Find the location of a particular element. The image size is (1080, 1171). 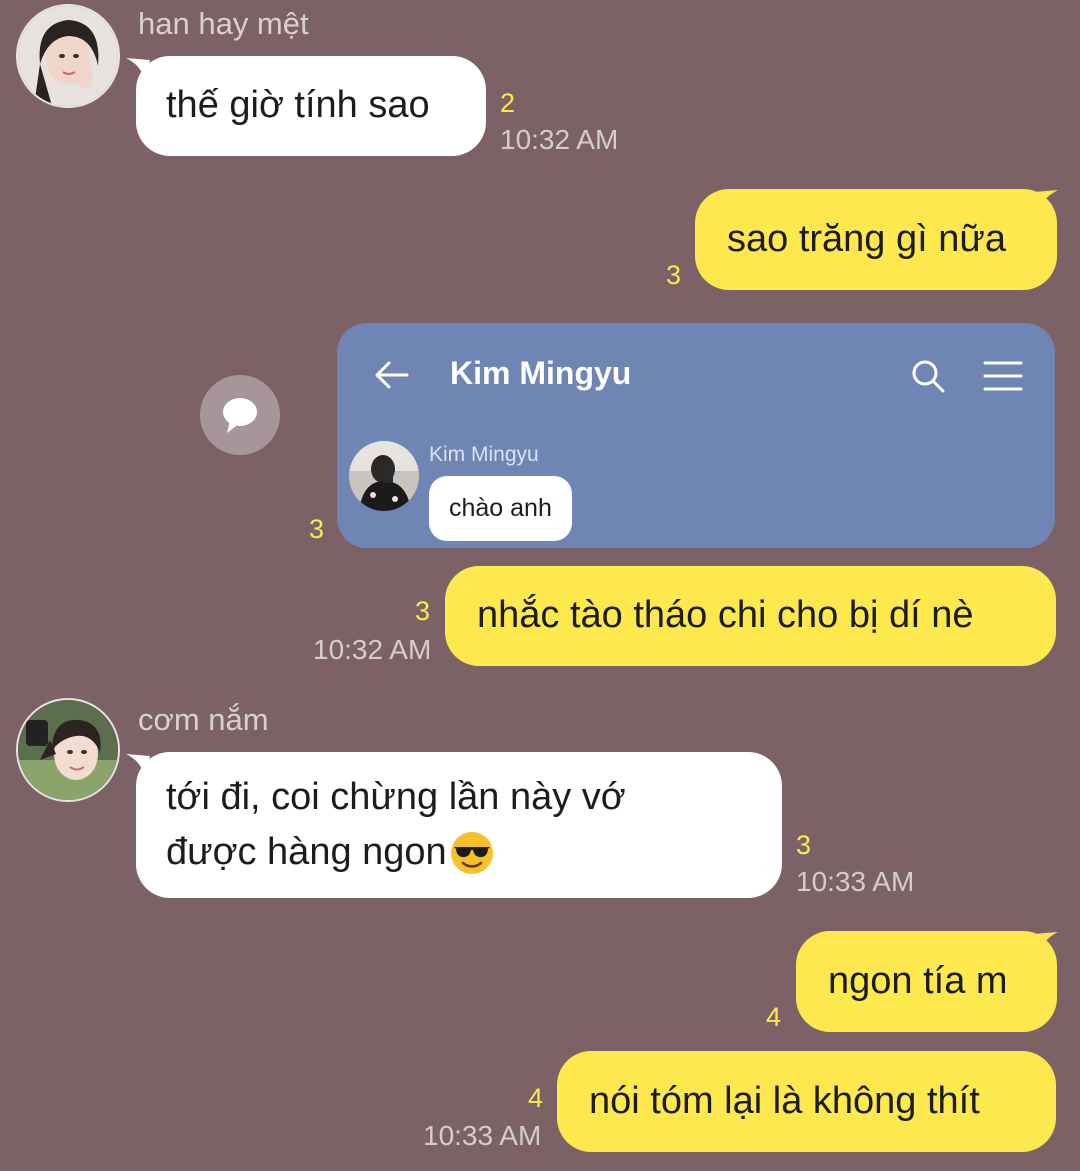

message-line: được hàng ngon is located at coordinates (306, 852).